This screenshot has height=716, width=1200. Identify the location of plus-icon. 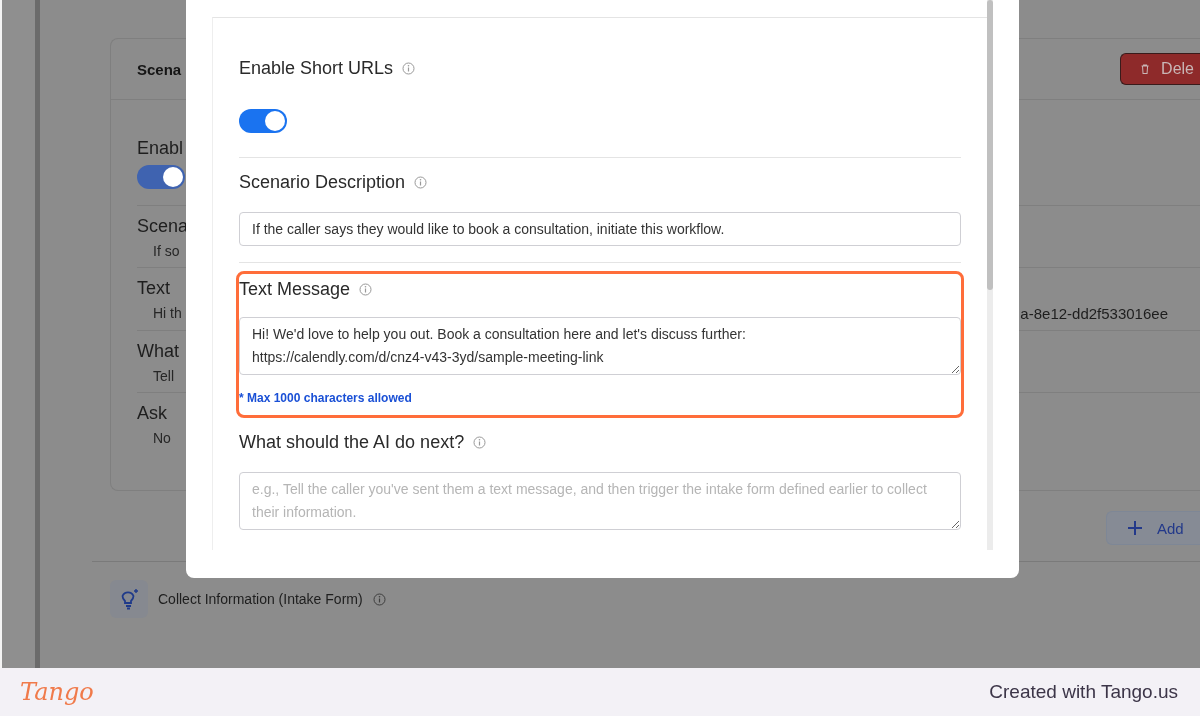
(1135, 528).